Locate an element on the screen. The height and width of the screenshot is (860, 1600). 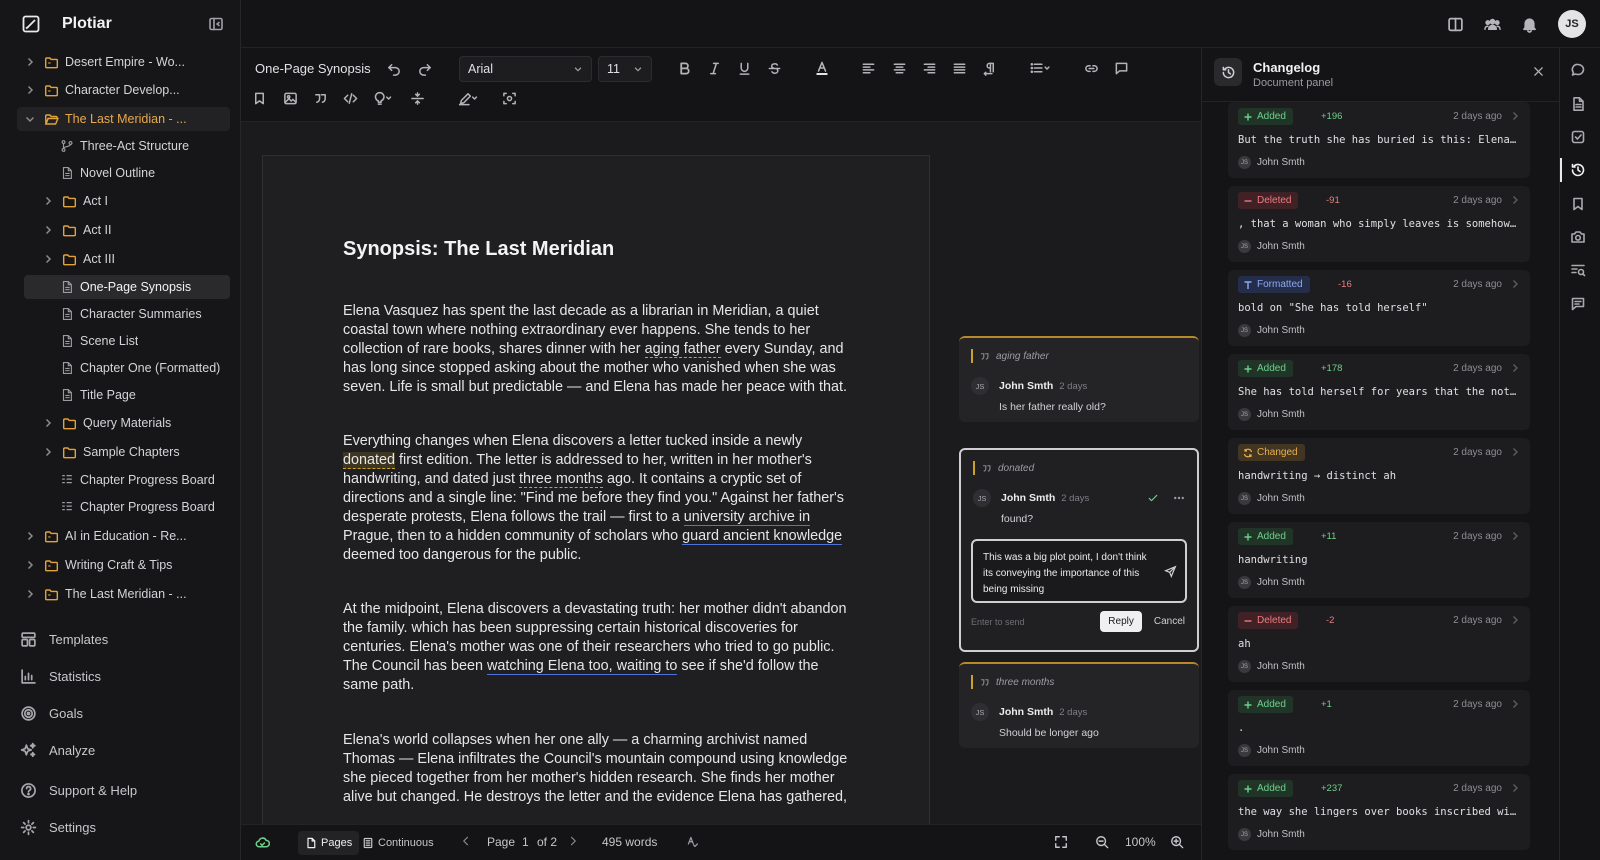
spellcheck-button is located at coordinates (692, 841).